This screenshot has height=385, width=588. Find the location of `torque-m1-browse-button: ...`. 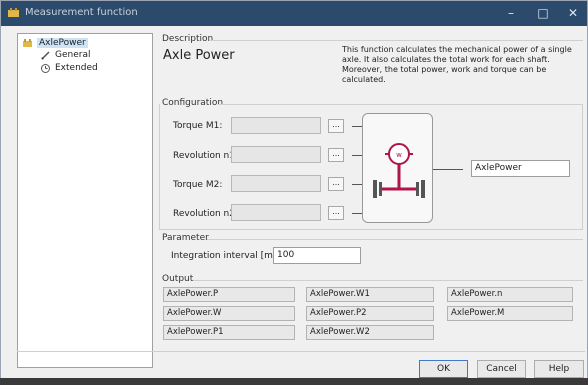

torque-m1-browse-button: ... is located at coordinates (336, 126).